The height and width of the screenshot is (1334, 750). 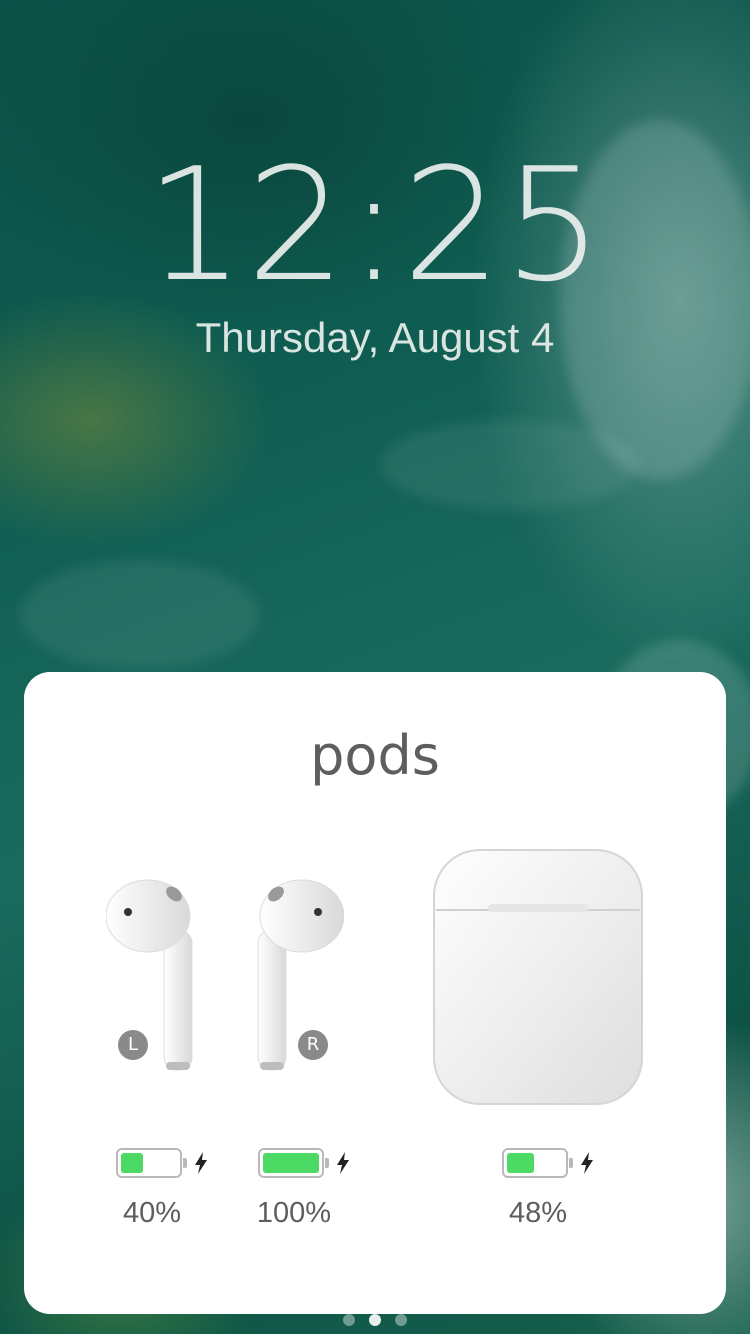 I want to click on lockscreen-time: 12:25, so click(x=375, y=225).